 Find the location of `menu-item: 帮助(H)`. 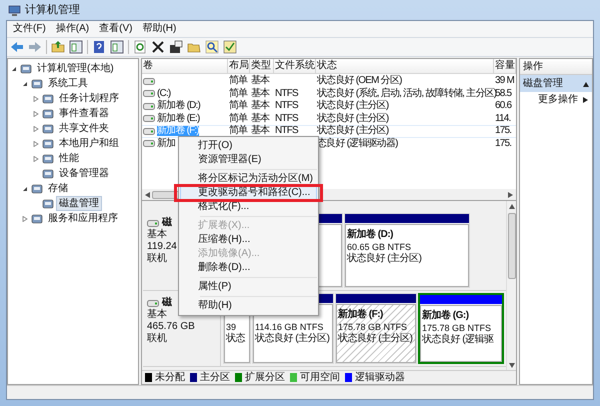

menu-item: 帮助(H) is located at coordinates (159, 29).